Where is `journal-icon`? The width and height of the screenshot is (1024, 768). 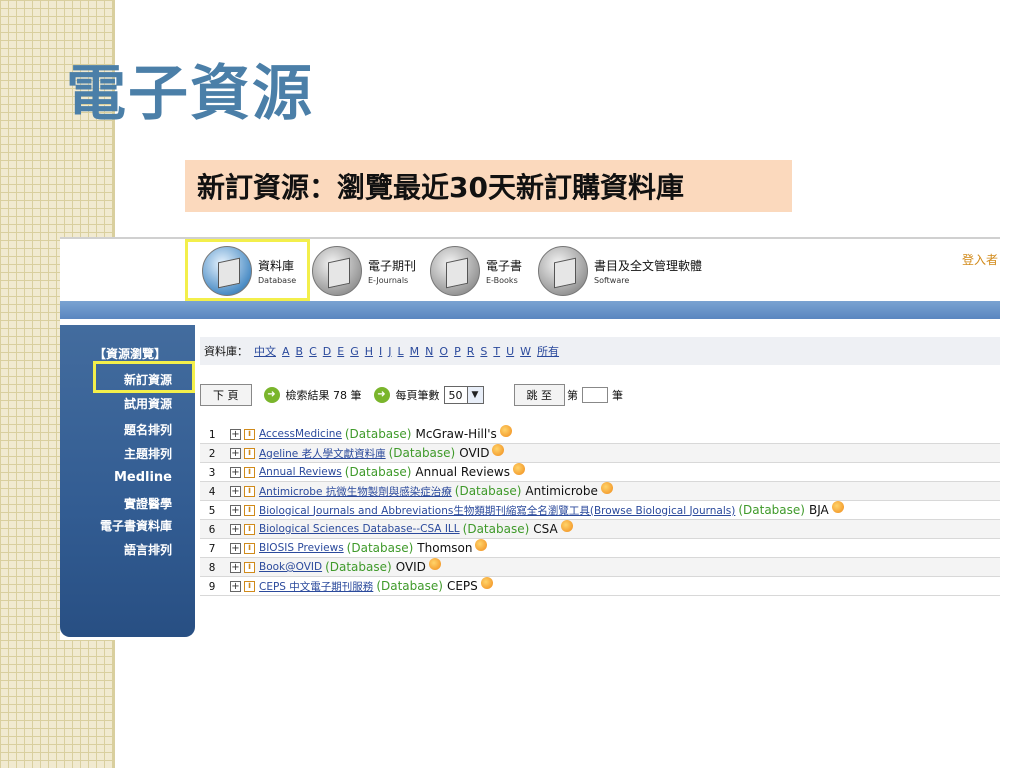 journal-icon is located at coordinates (337, 271).